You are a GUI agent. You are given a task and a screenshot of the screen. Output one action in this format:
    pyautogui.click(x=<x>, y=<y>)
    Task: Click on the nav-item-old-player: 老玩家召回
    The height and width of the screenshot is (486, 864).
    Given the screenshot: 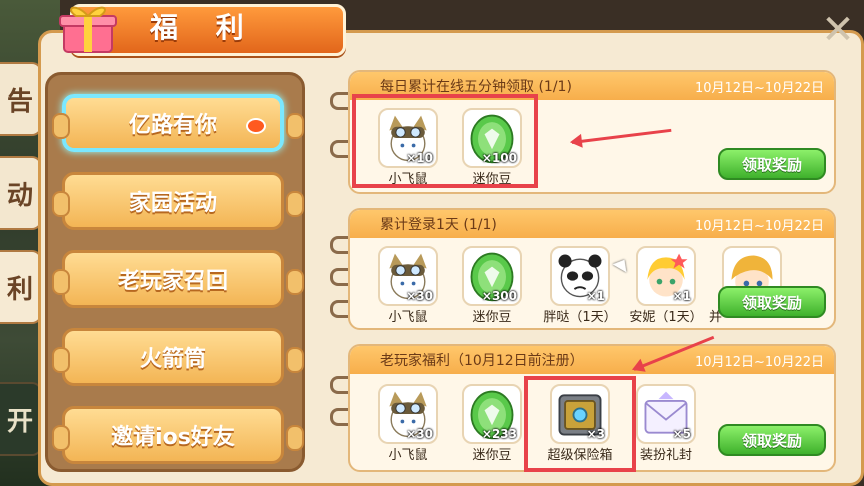 What is the action you would take?
    pyautogui.click(x=173, y=279)
    